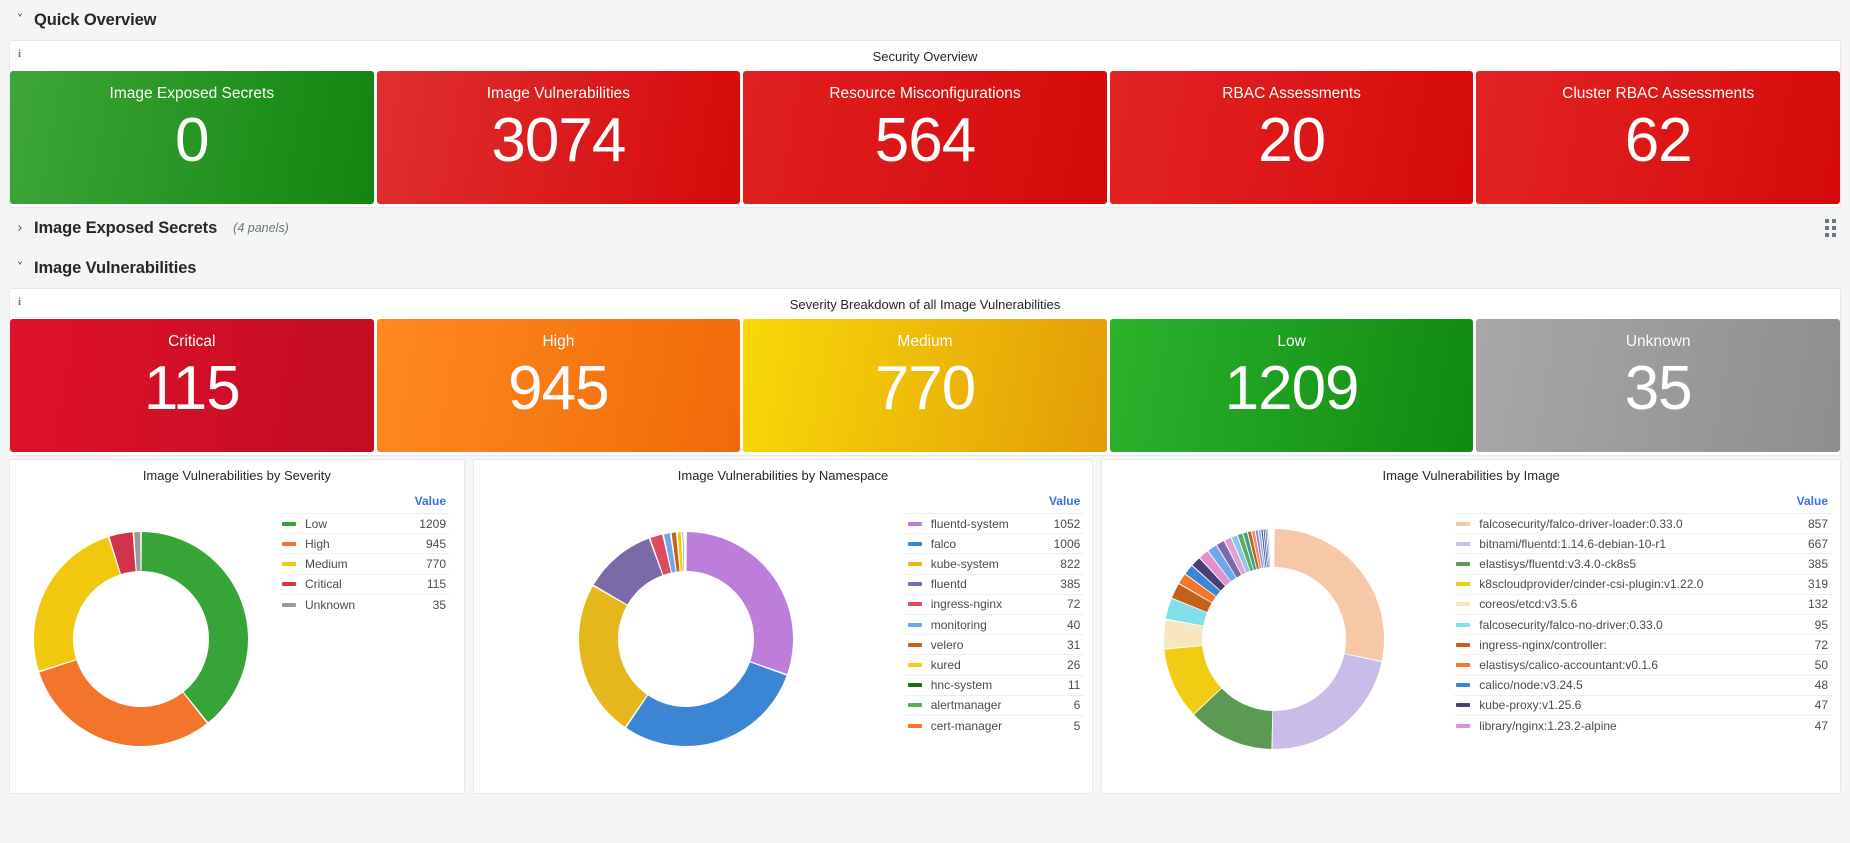  Describe the element at coordinates (966, 725) in the screenshot. I see `legend-series-name: cert-manager` at that location.